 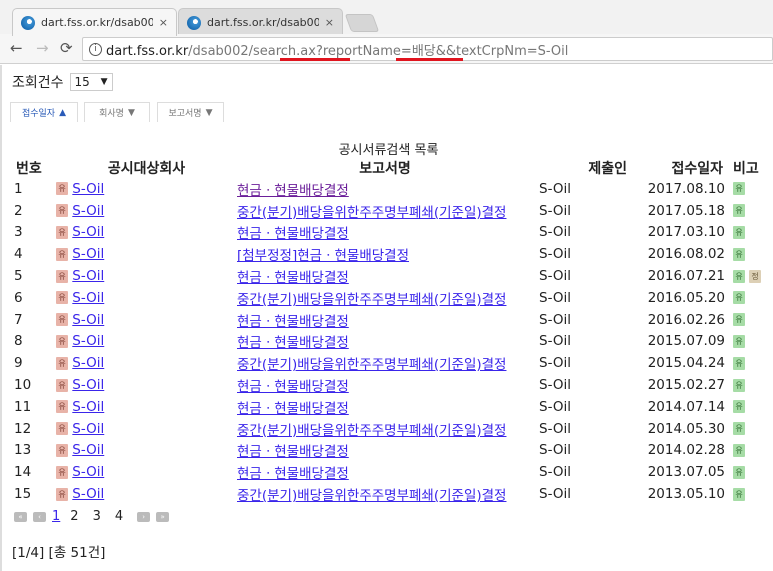 I want to click on tab-active: dart.fss.or.kr/dsab002/se ×, so click(x=94, y=22).